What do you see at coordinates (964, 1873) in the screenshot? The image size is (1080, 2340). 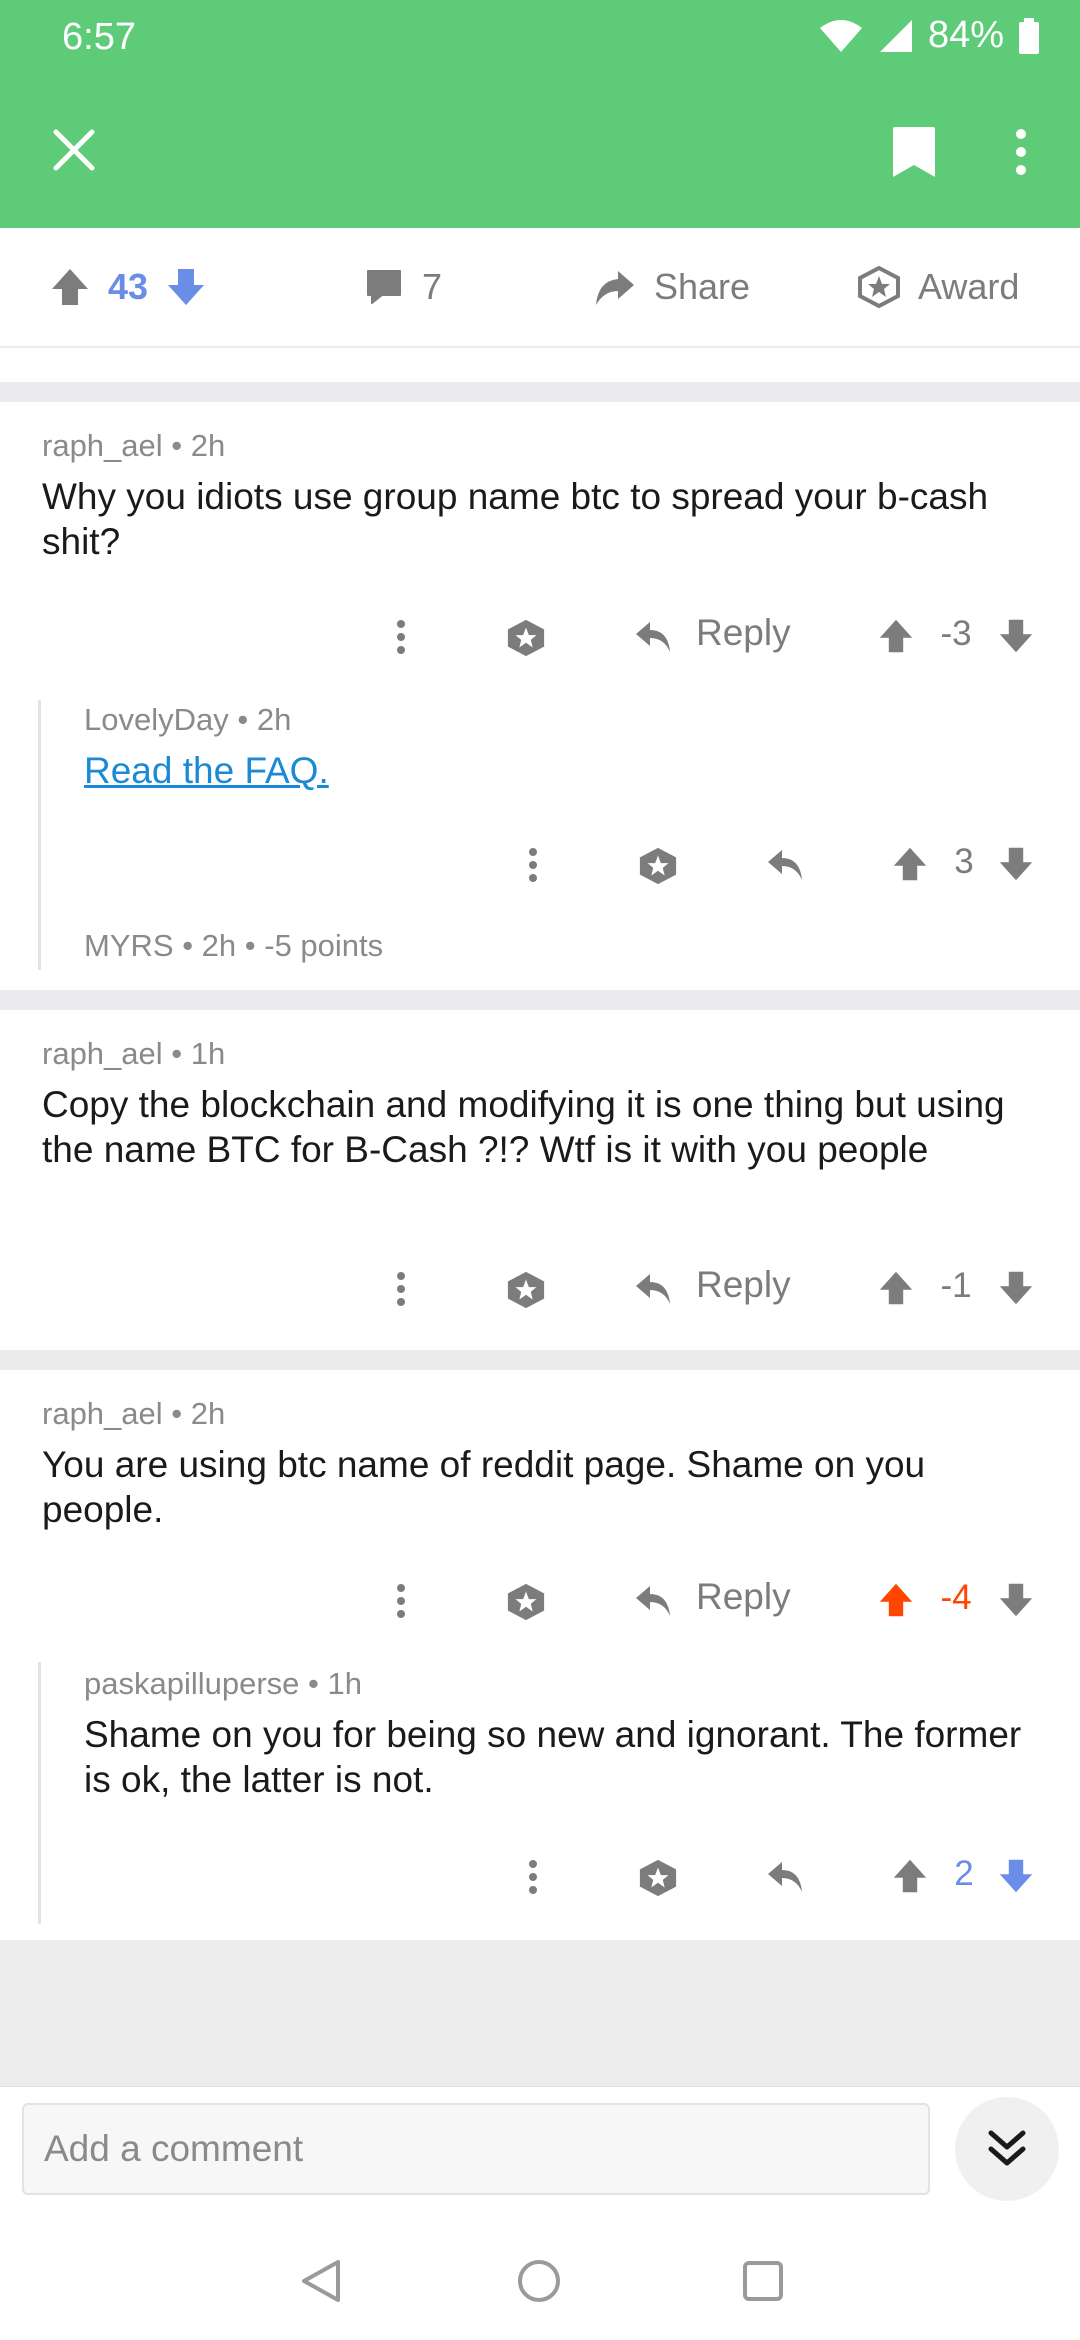 I see `comment-score: 2` at bounding box center [964, 1873].